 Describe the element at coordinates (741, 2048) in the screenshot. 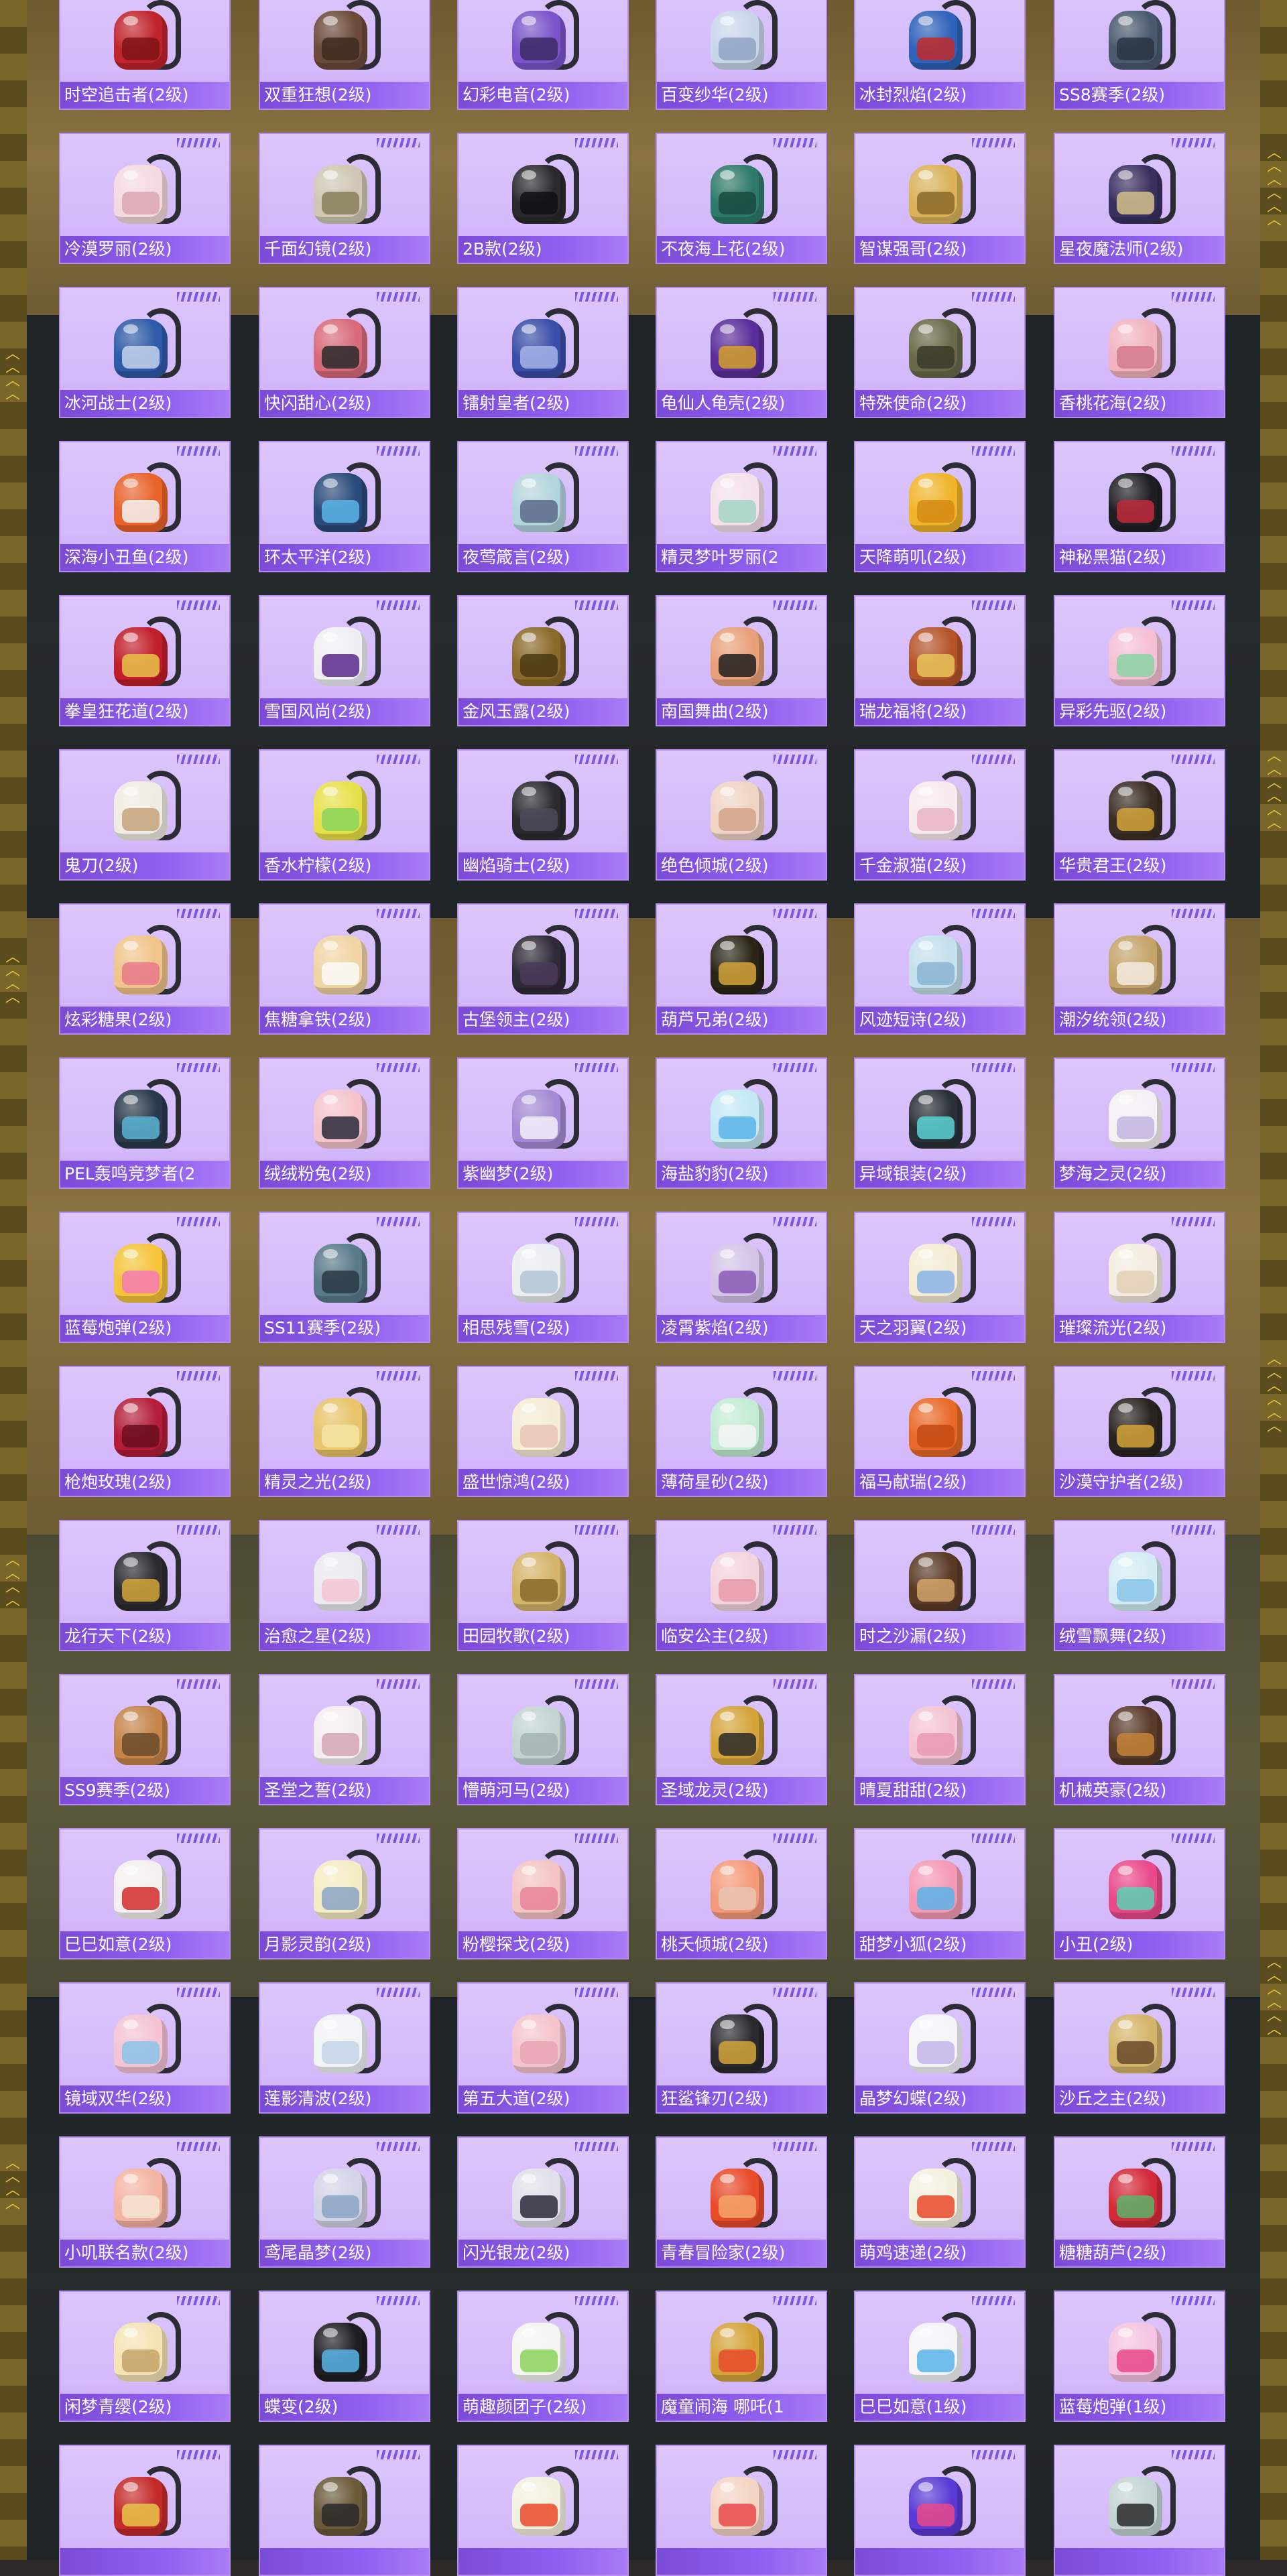

I see `backpack-card: 狂鲨锋刃(2级)` at that location.